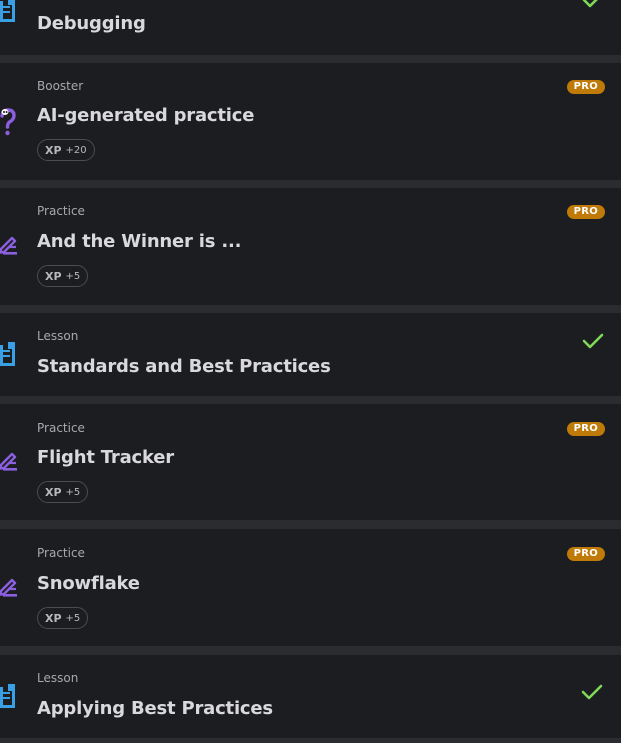  Describe the element at coordinates (310, 696) in the screenshot. I see `list-item-applying-best-practices: Lesson Applying Best Practices` at that location.